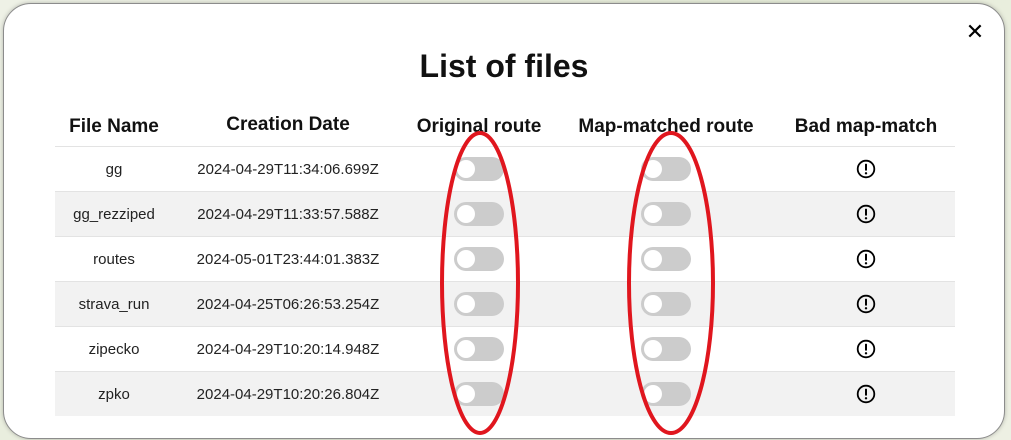  What do you see at coordinates (666, 126) in the screenshot?
I see `column-header-map-matched-route: Map-matched route` at bounding box center [666, 126].